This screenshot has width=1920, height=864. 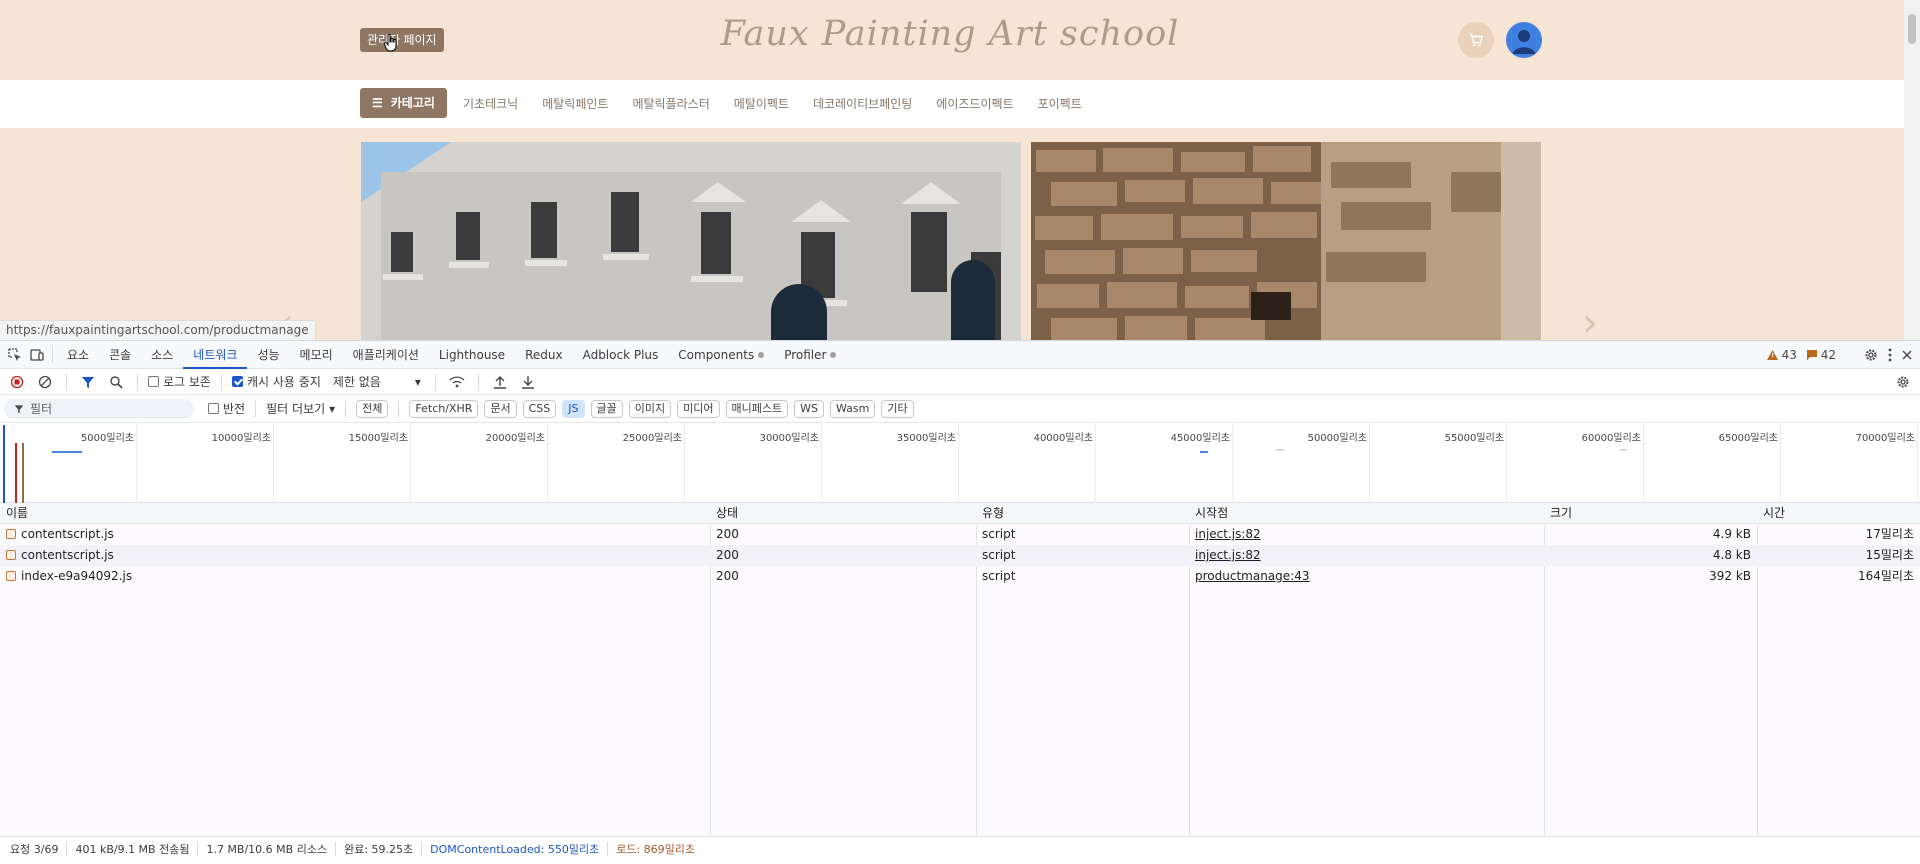 I want to click on filter-chip-css: CSS, so click(x=539, y=408).